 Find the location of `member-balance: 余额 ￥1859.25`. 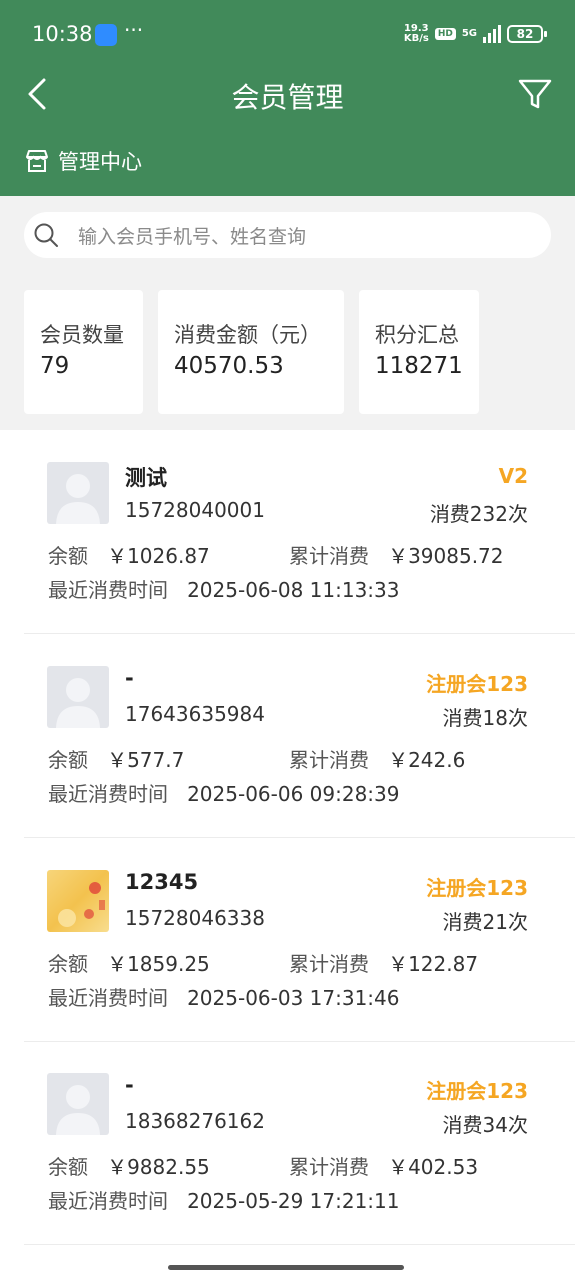

member-balance: 余额 ￥1859.25 is located at coordinates (129, 964).